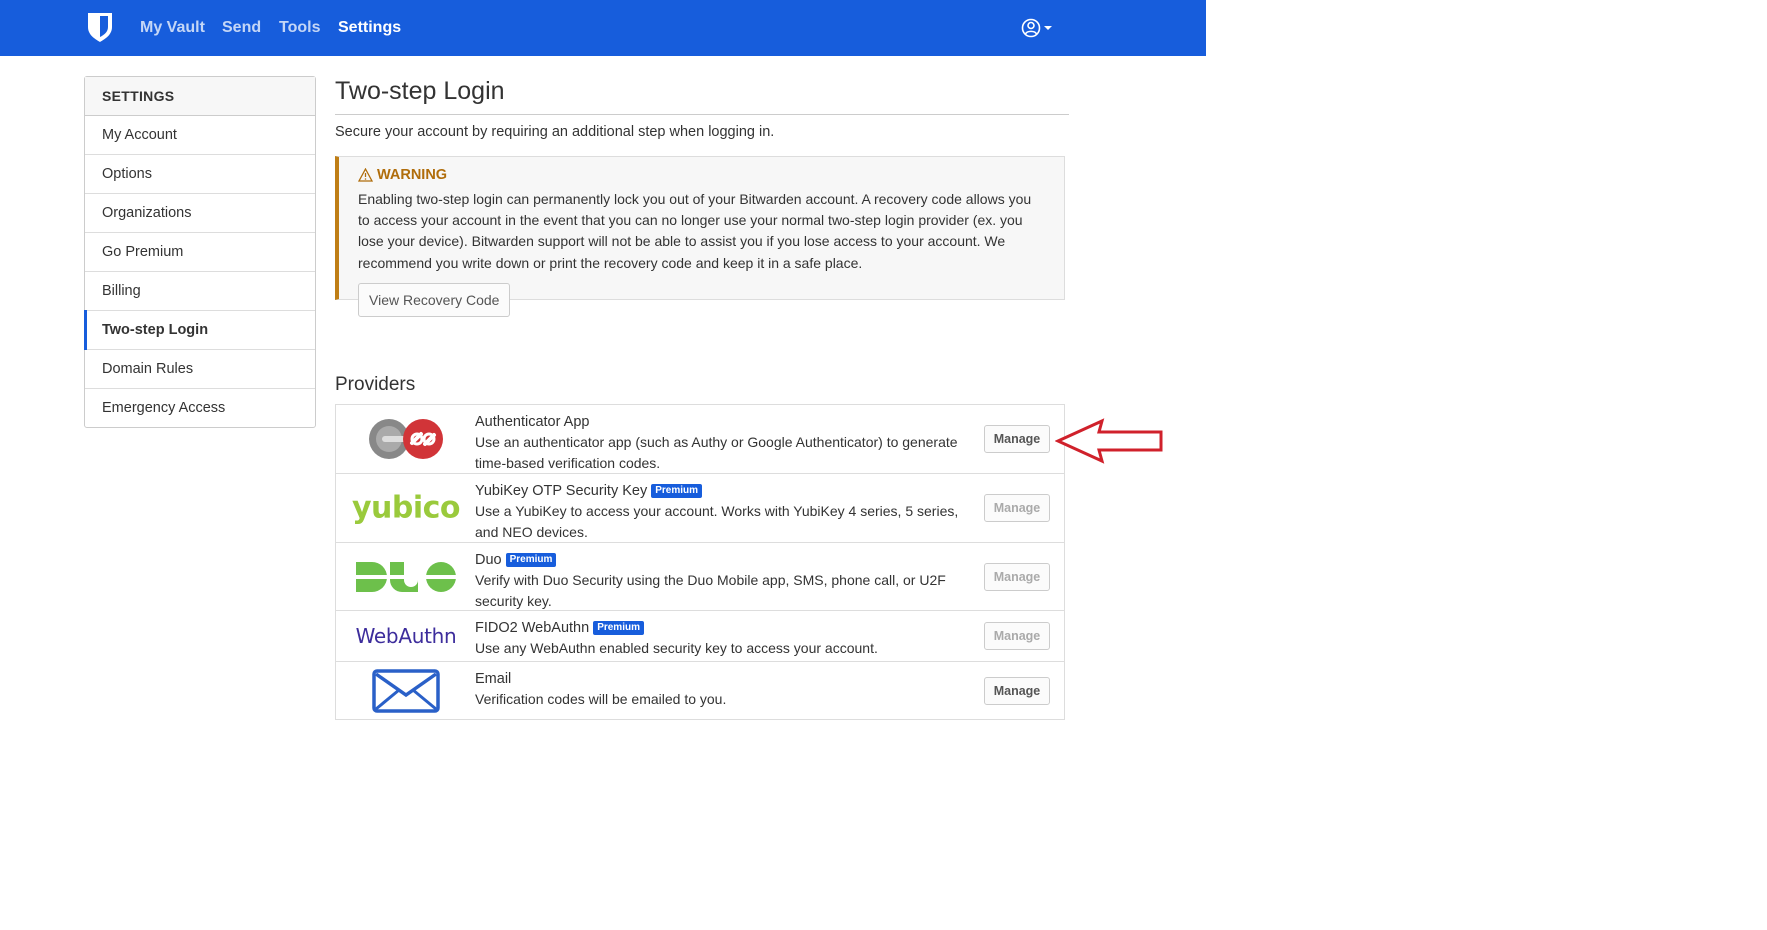 Image resolution: width=1767 pixels, height=930 pixels. What do you see at coordinates (299, 28) in the screenshot?
I see `nav-tools: Tools` at bounding box center [299, 28].